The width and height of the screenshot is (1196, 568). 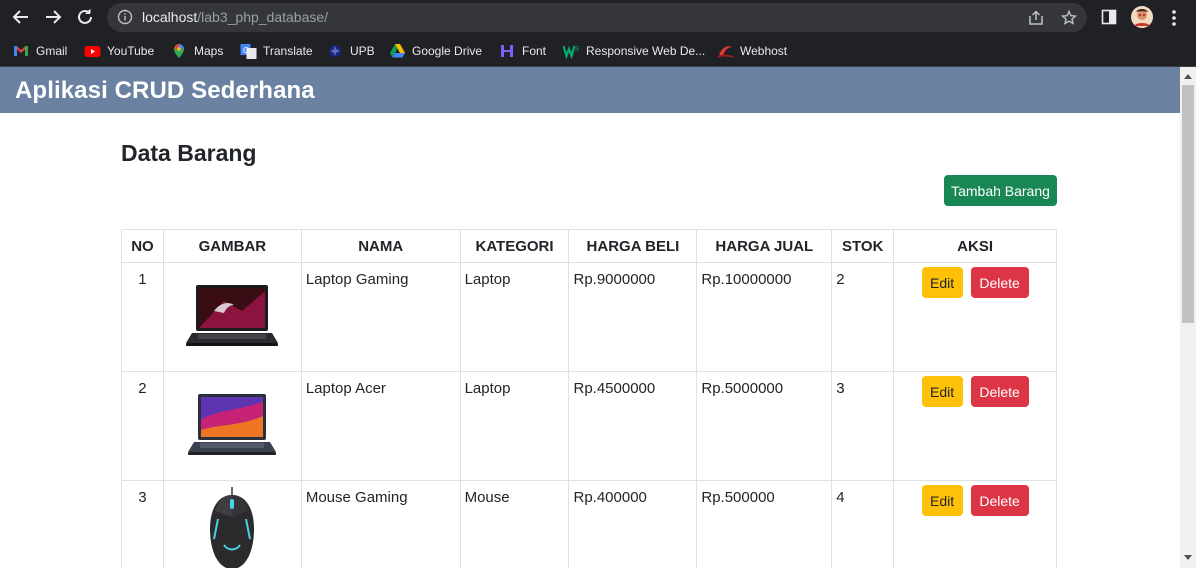 I want to click on bookmark-label: Maps, so click(x=209, y=51).